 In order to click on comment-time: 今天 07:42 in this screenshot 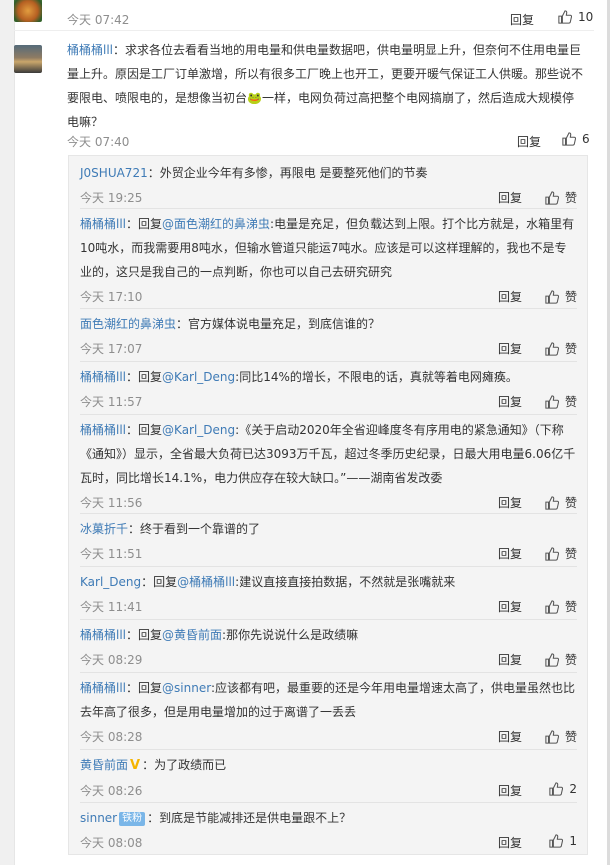, I will do `click(98, 20)`.